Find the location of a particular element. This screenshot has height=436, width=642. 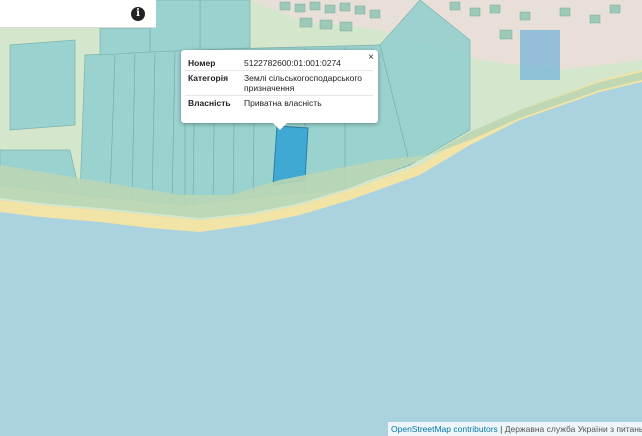

row-key: Номер is located at coordinates (213, 63).